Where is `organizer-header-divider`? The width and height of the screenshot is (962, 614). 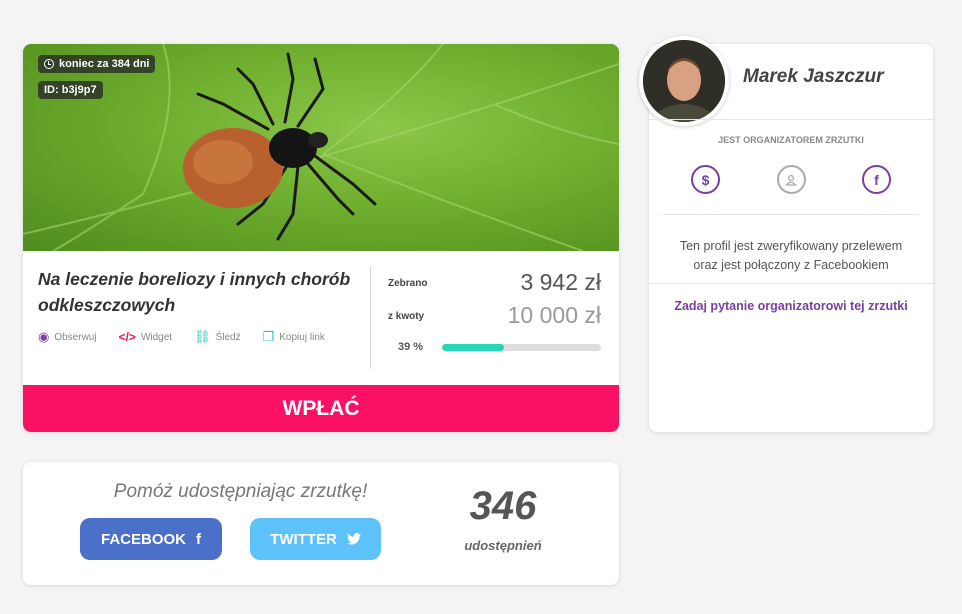
organizer-header-divider is located at coordinates (791, 119).